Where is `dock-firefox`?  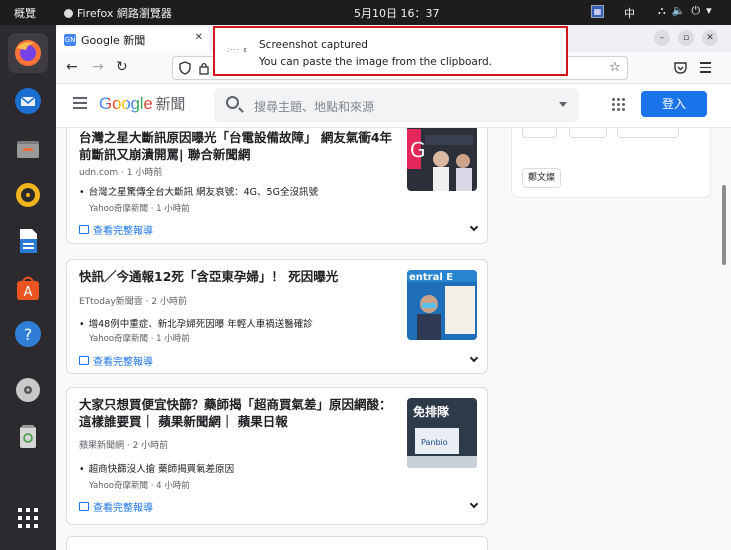 dock-firefox is located at coordinates (28, 53).